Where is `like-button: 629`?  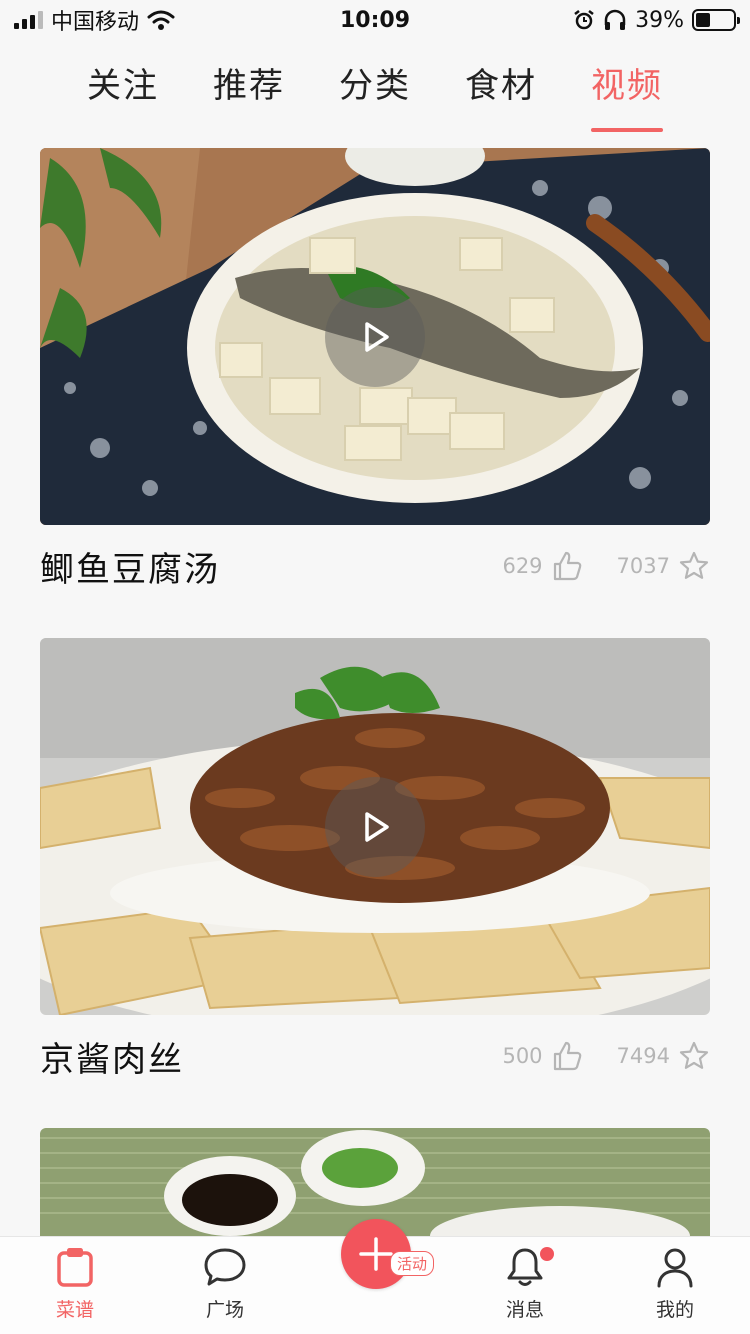 like-button: 629 is located at coordinates (542, 566).